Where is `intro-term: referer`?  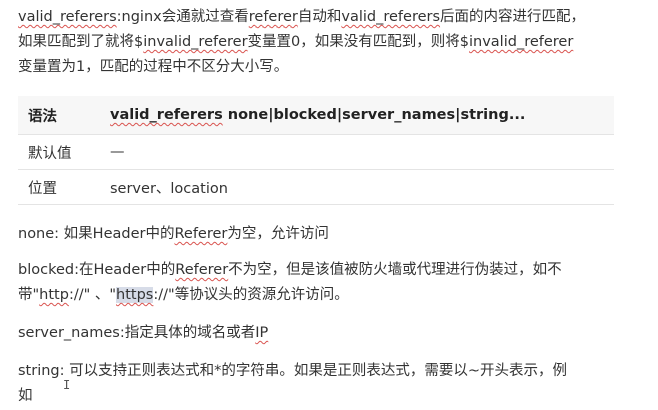
intro-term: referer is located at coordinates (273, 17).